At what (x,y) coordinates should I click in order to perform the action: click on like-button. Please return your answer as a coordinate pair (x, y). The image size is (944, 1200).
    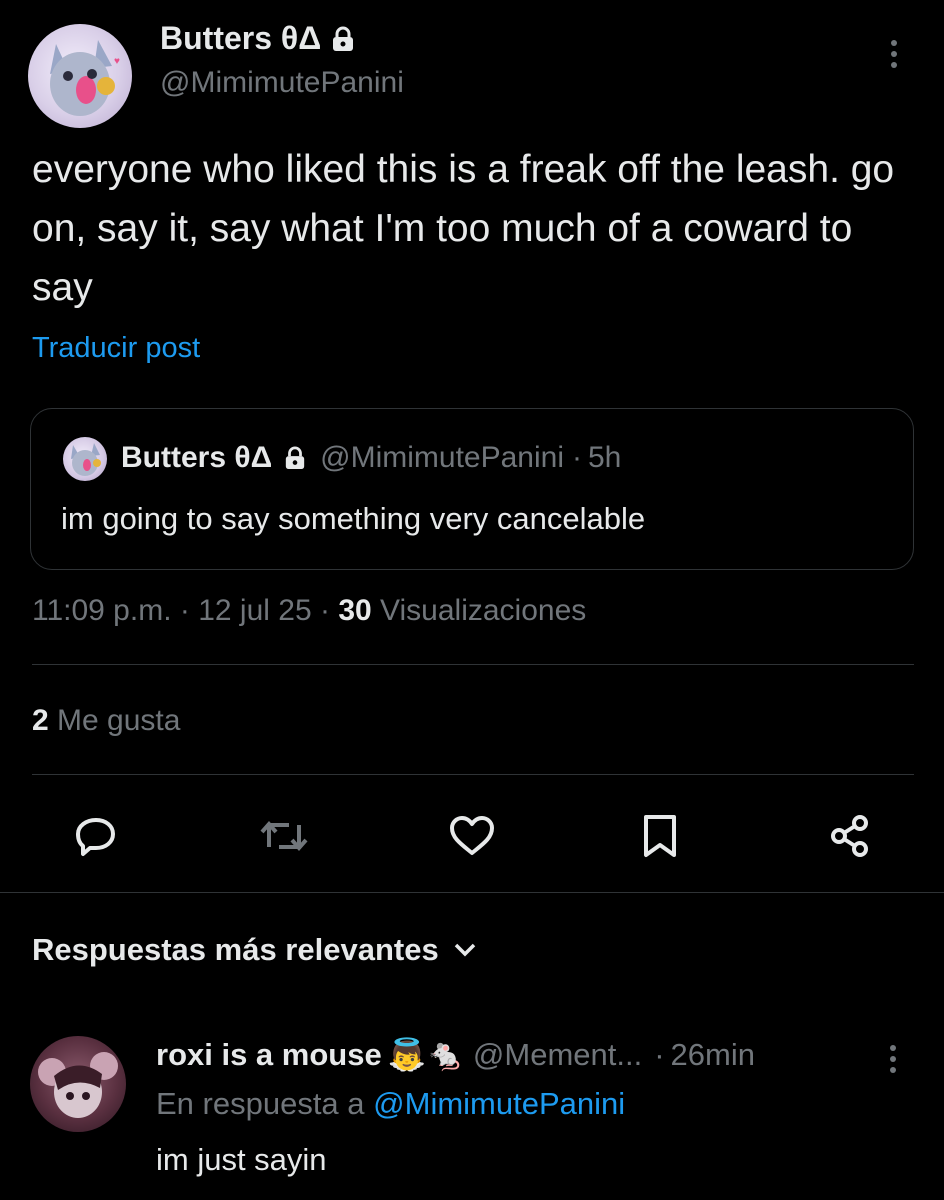
    Looking at the image, I should click on (472, 836).